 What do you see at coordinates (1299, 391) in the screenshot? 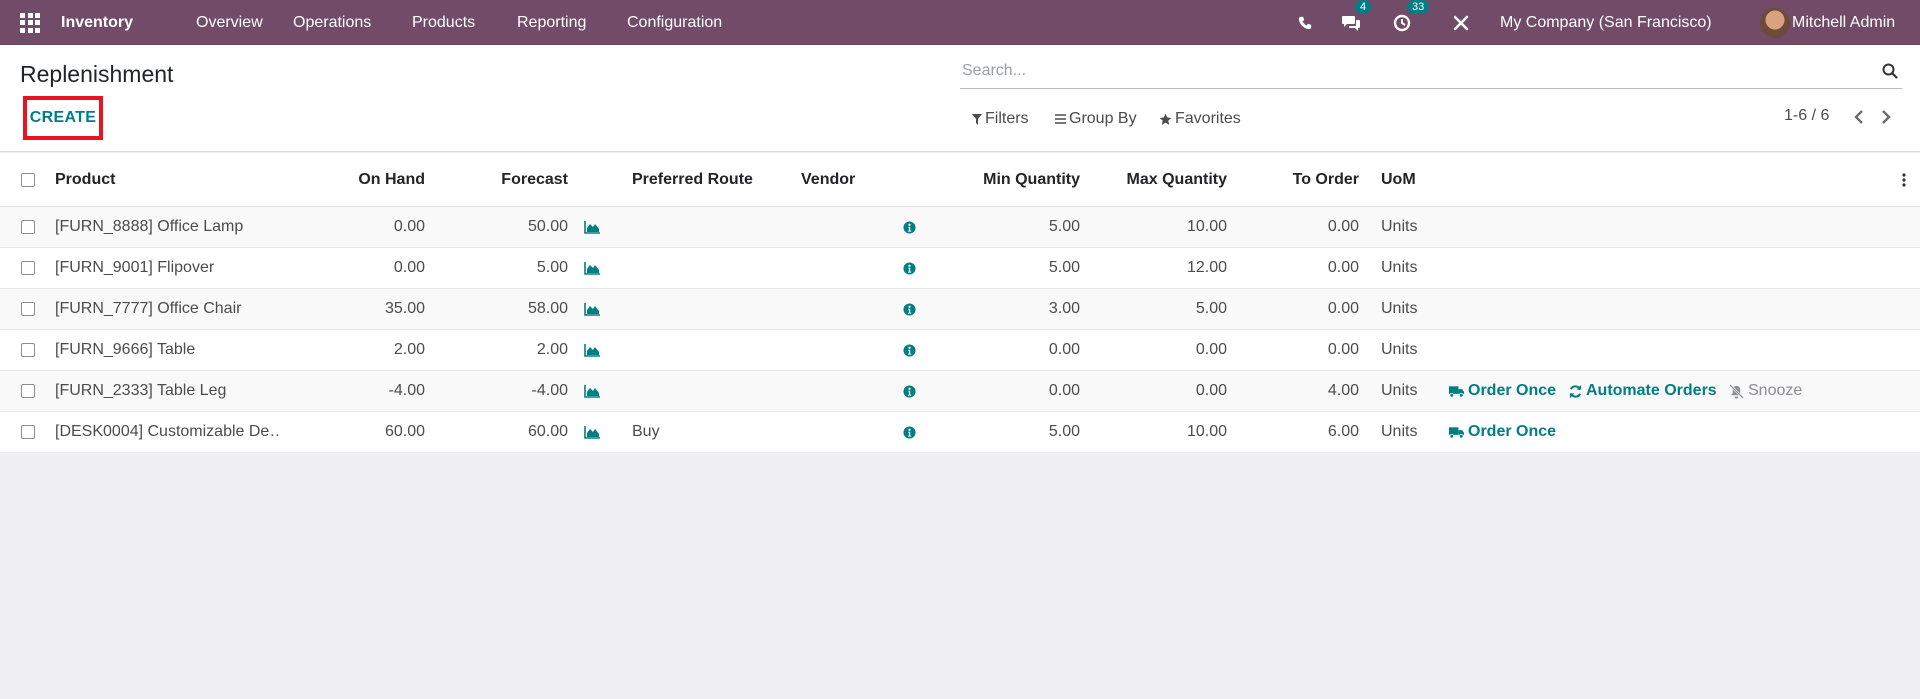
I see `cell-to-order: 4.00` at bounding box center [1299, 391].